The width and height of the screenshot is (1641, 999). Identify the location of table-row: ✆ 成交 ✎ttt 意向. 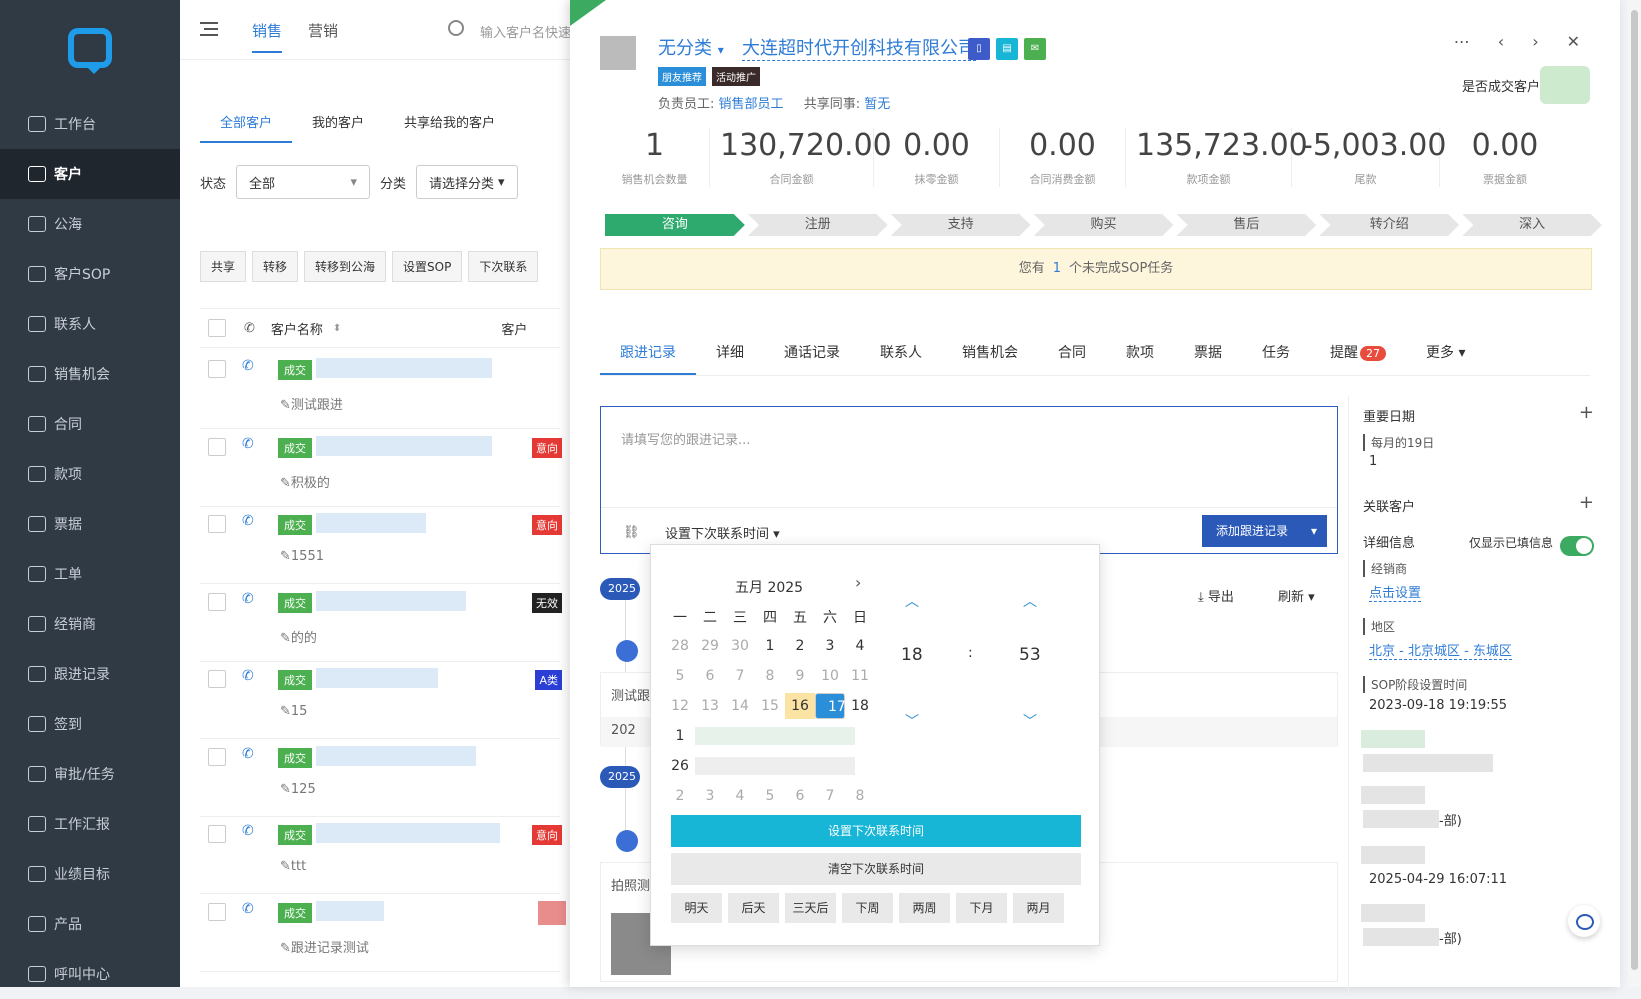
(381, 853).